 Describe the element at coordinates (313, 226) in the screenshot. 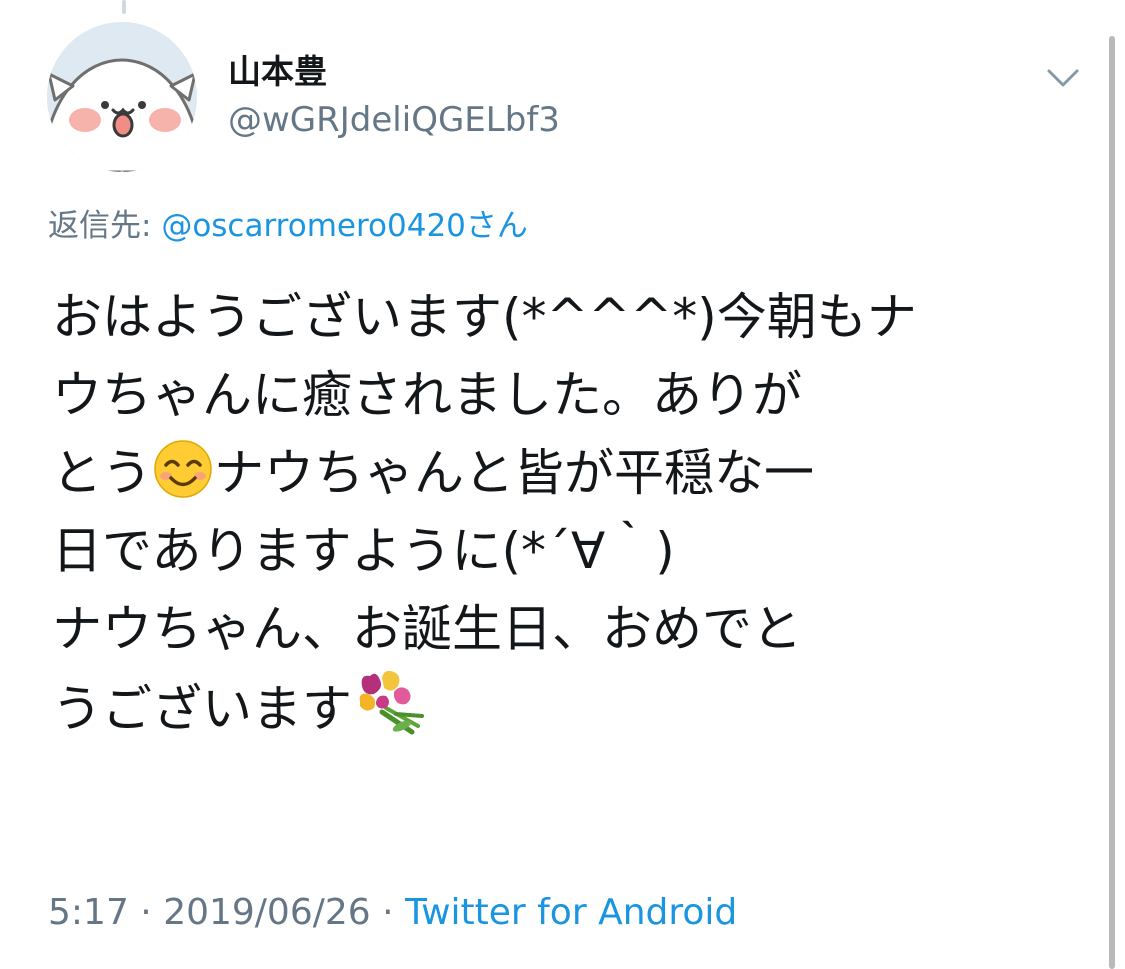

I see `reply-mention-handle: @oscarromero0420` at that location.